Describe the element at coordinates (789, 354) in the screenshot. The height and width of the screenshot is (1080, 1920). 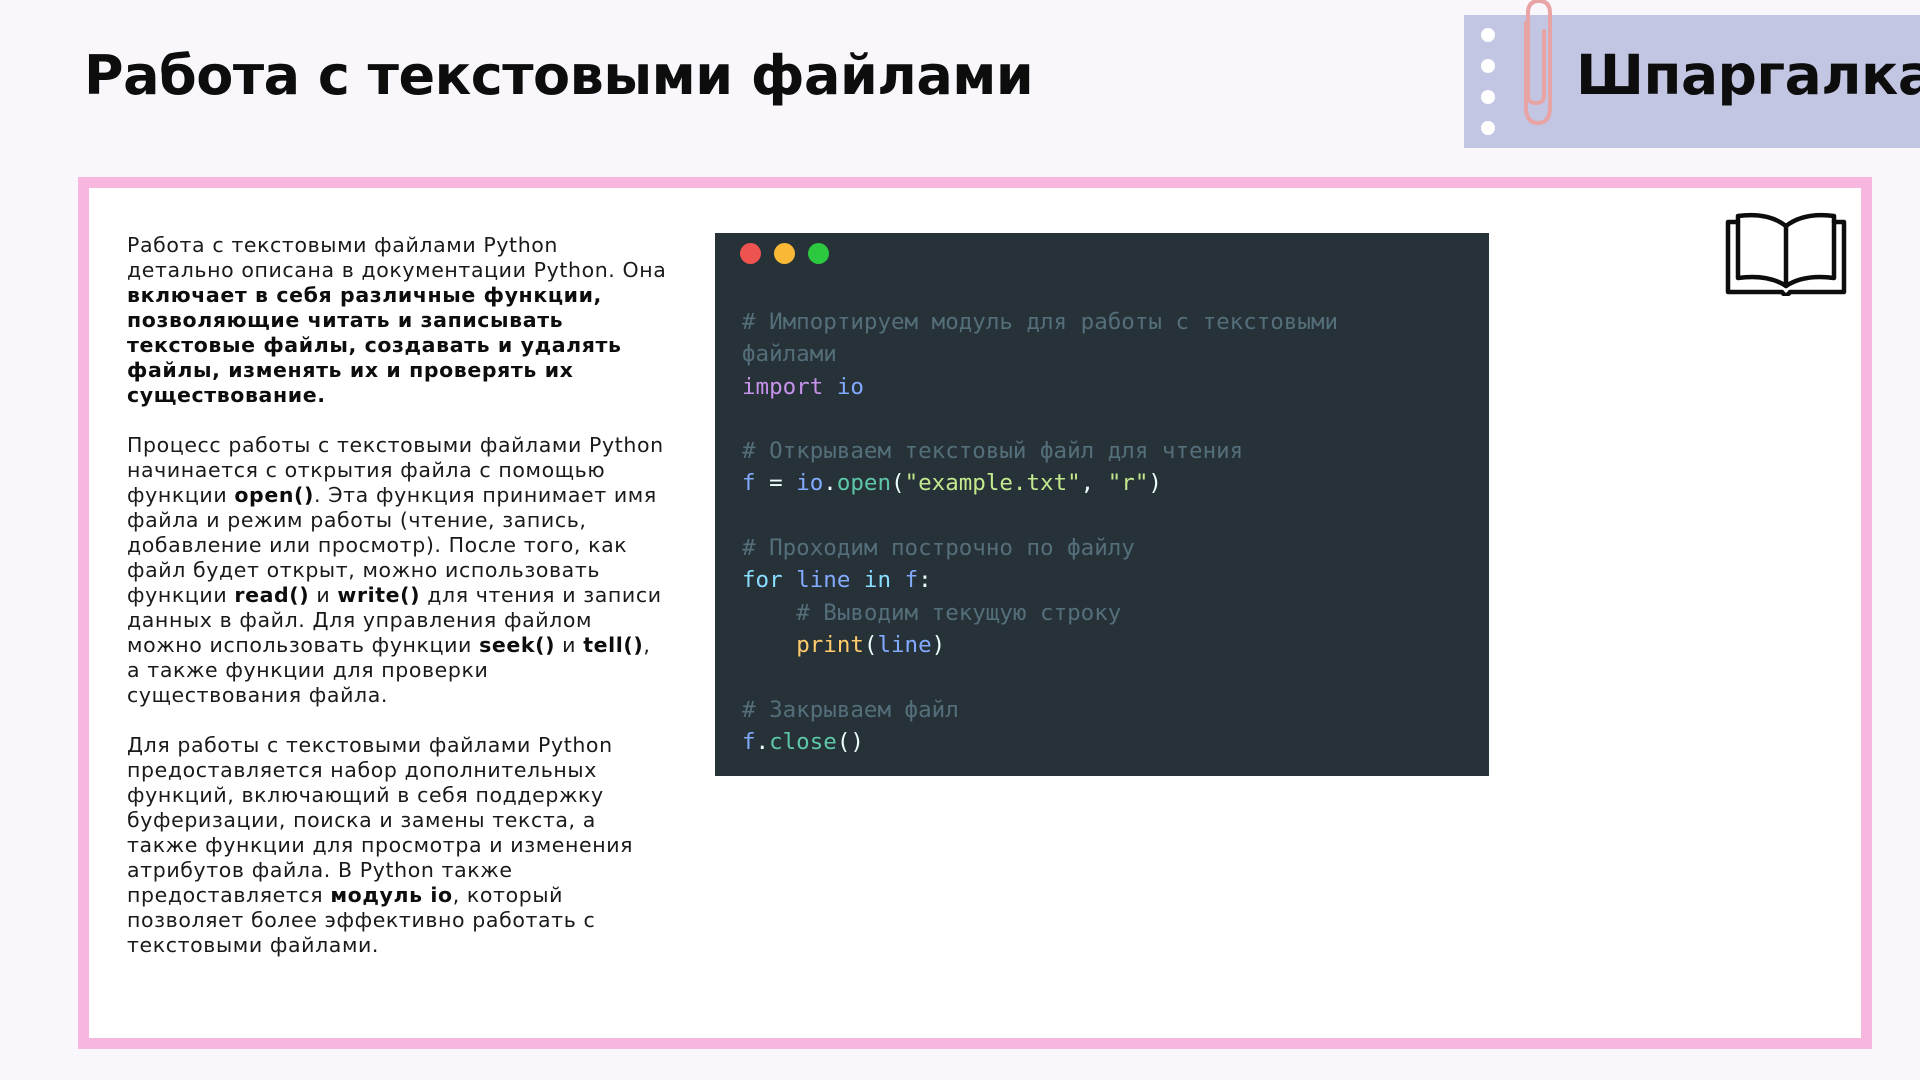
I see `code-token: файлами` at that location.